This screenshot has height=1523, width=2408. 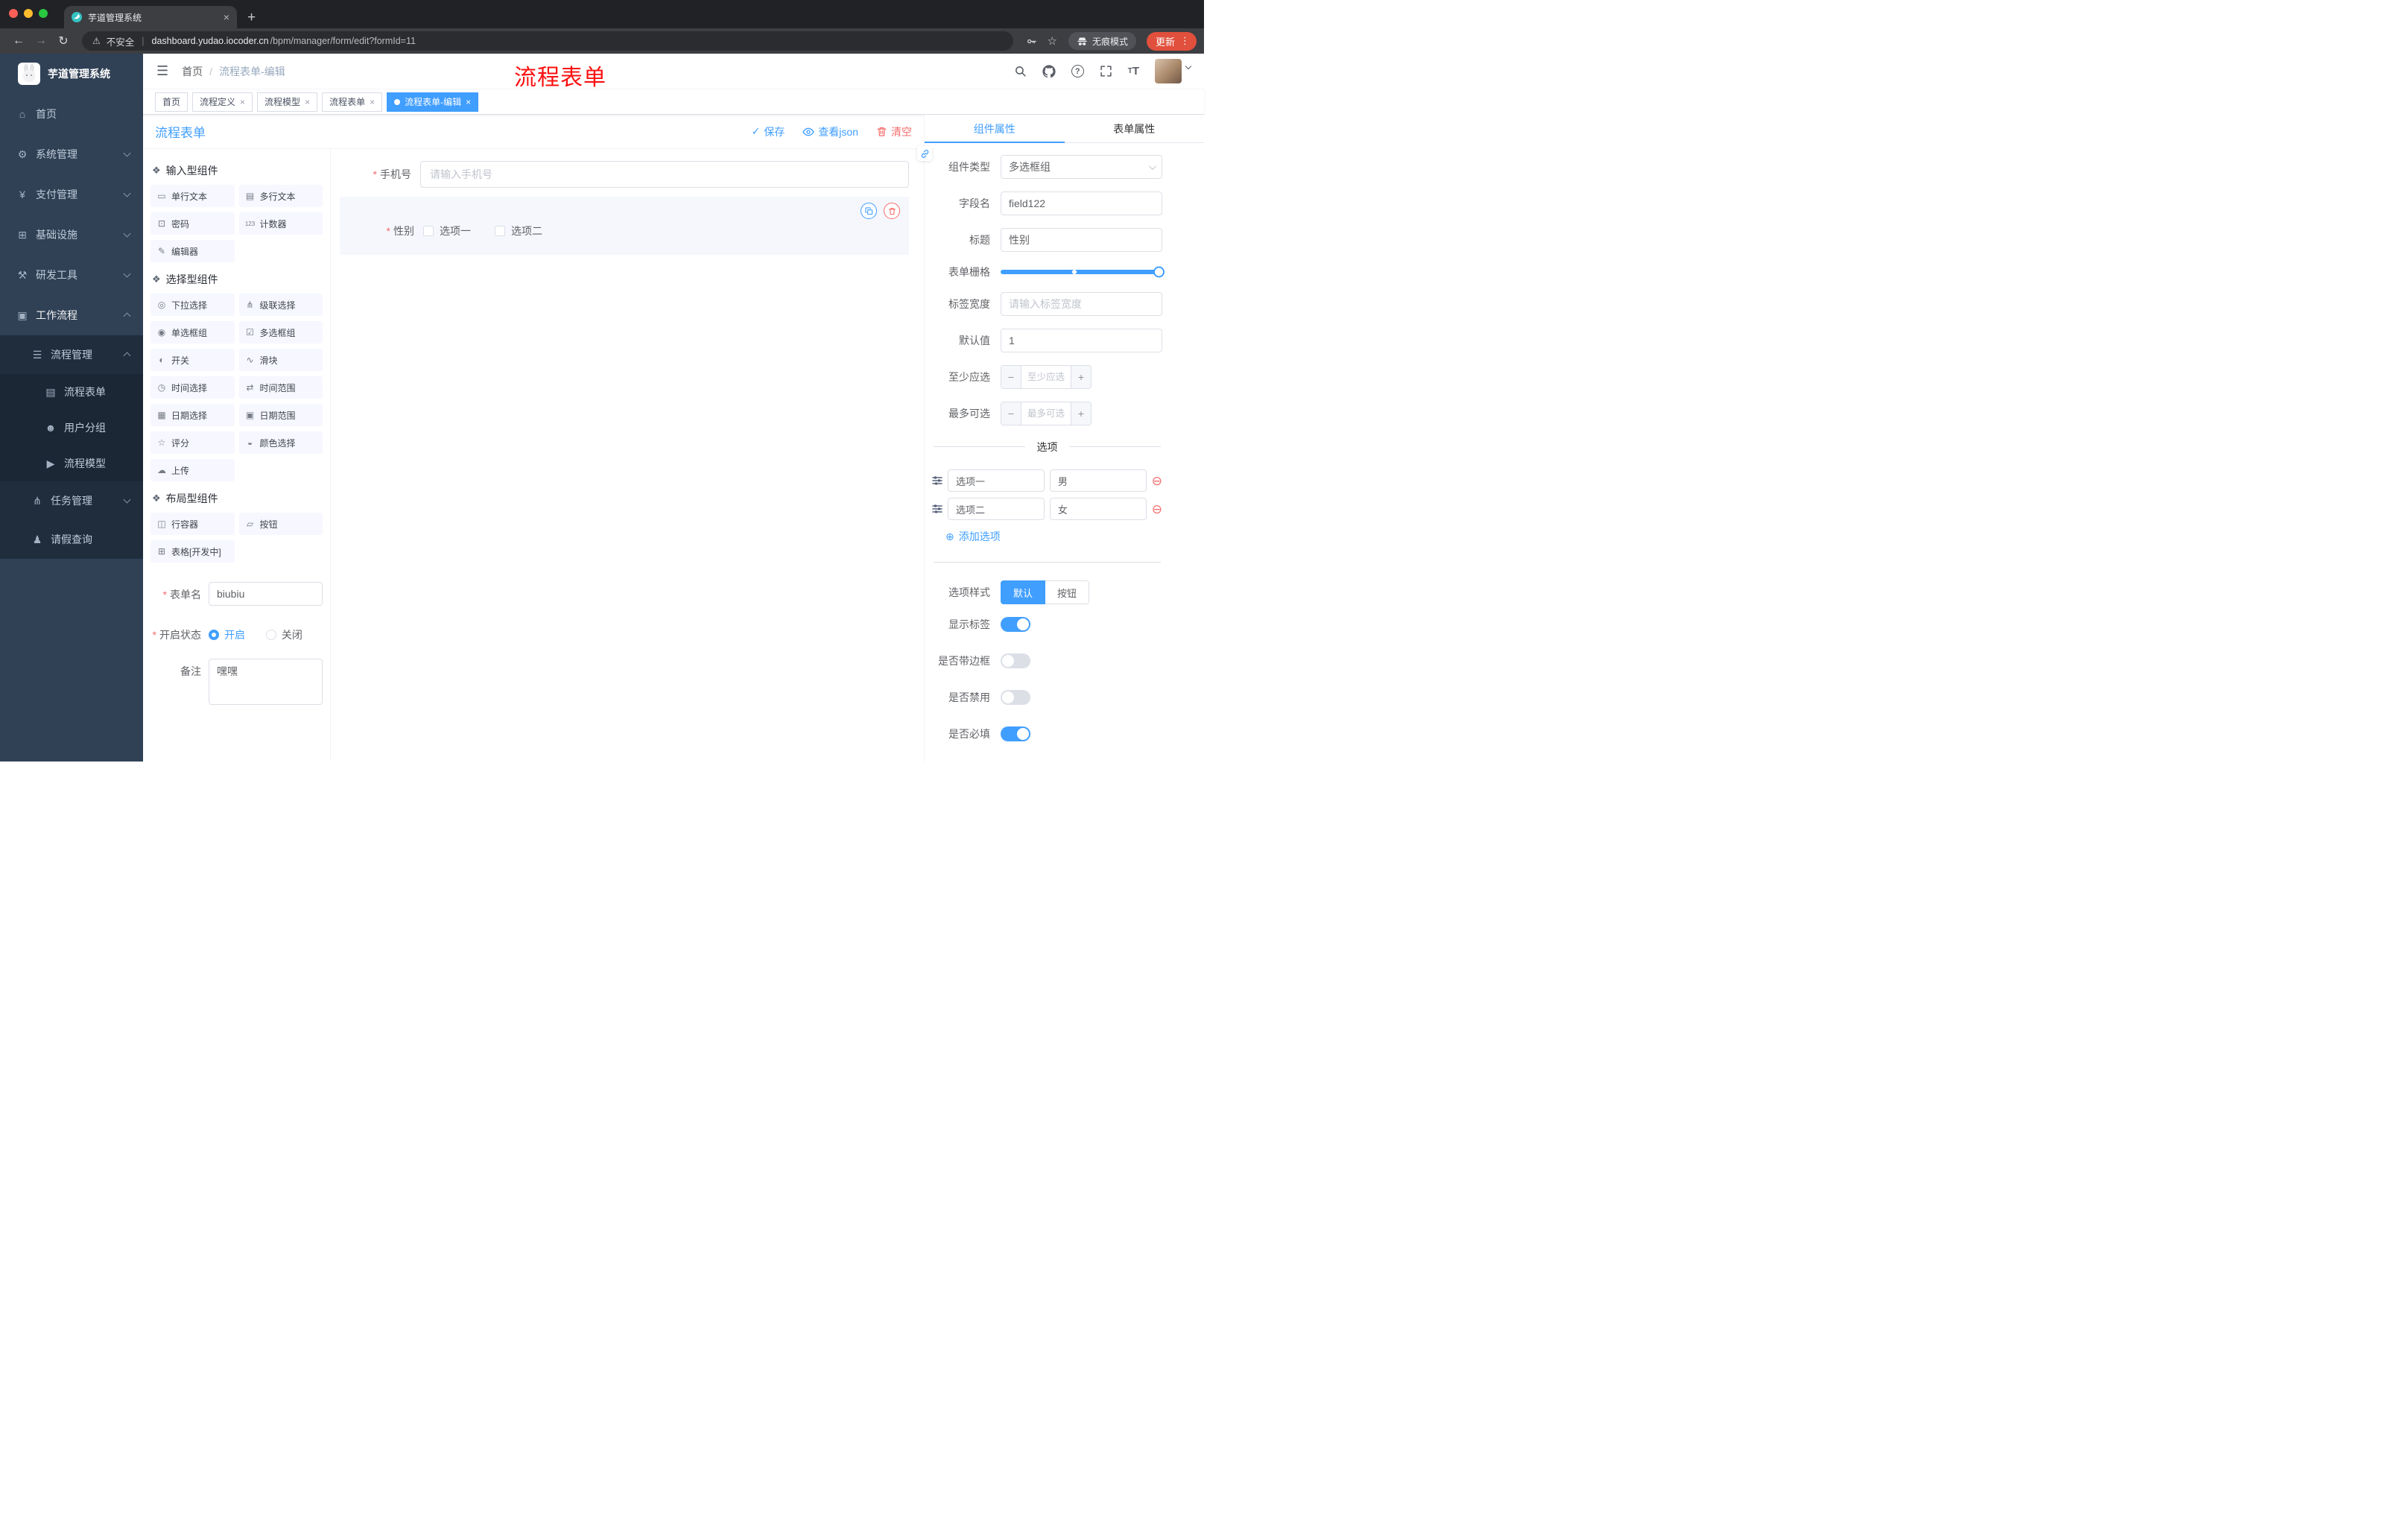 I want to click on option-style-button-button: 按钮, so click(x=1067, y=592).